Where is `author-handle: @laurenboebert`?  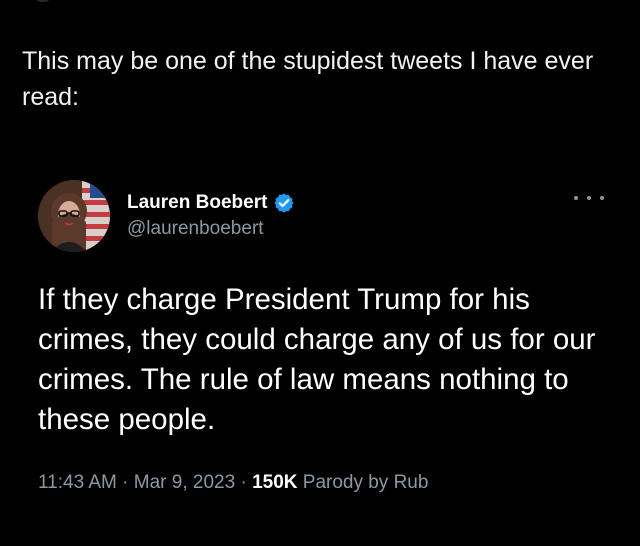 author-handle: @laurenboebert is located at coordinates (195, 229).